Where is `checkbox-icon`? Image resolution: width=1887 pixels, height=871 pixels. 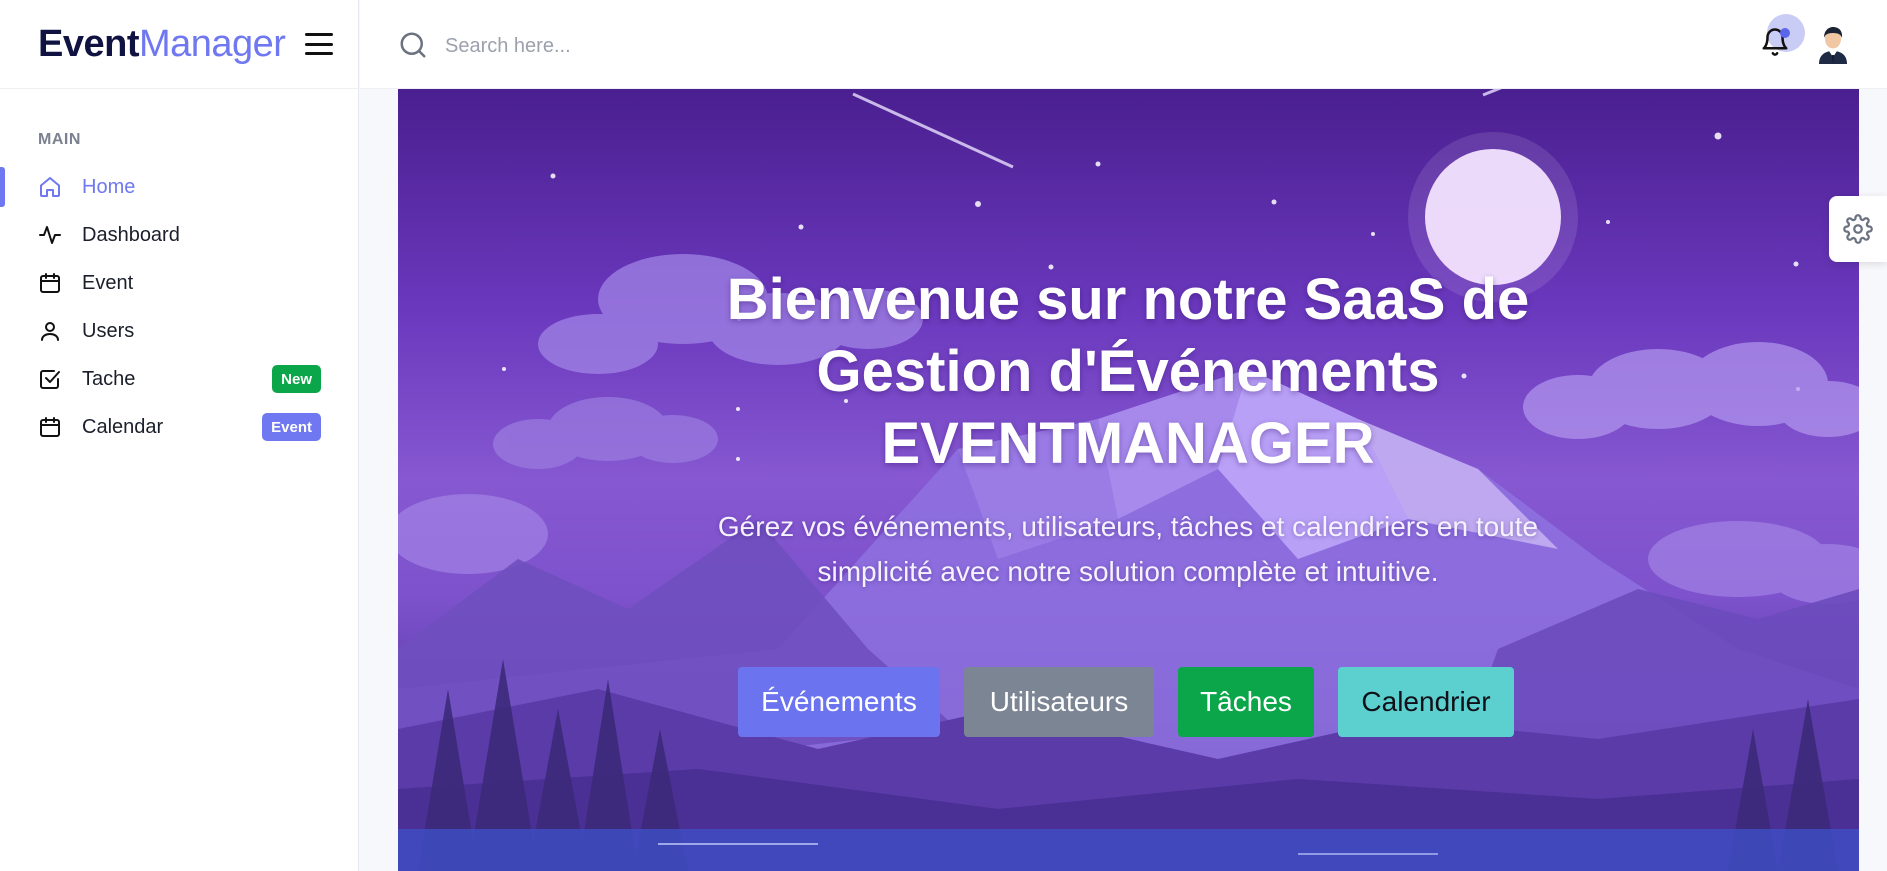 checkbox-icon is located at coordinates (50, 379).